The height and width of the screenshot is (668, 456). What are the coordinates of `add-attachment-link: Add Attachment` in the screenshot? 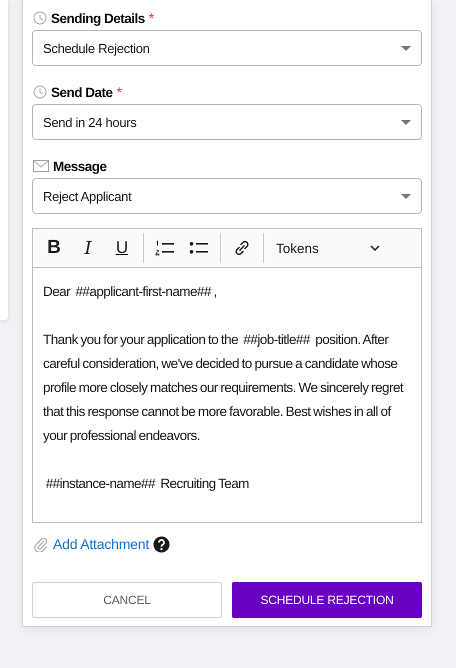 It's located at (101, 544).